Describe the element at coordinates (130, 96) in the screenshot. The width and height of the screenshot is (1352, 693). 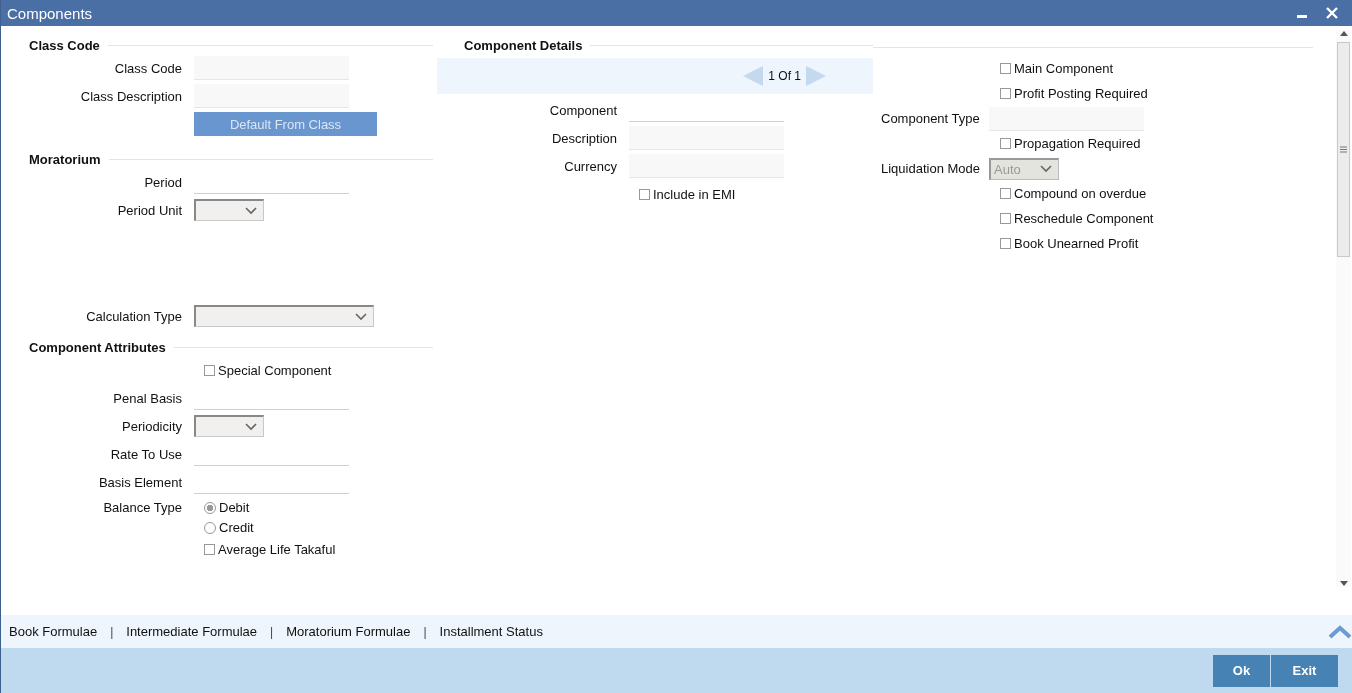
I see `field-label: Class Description` at that location.